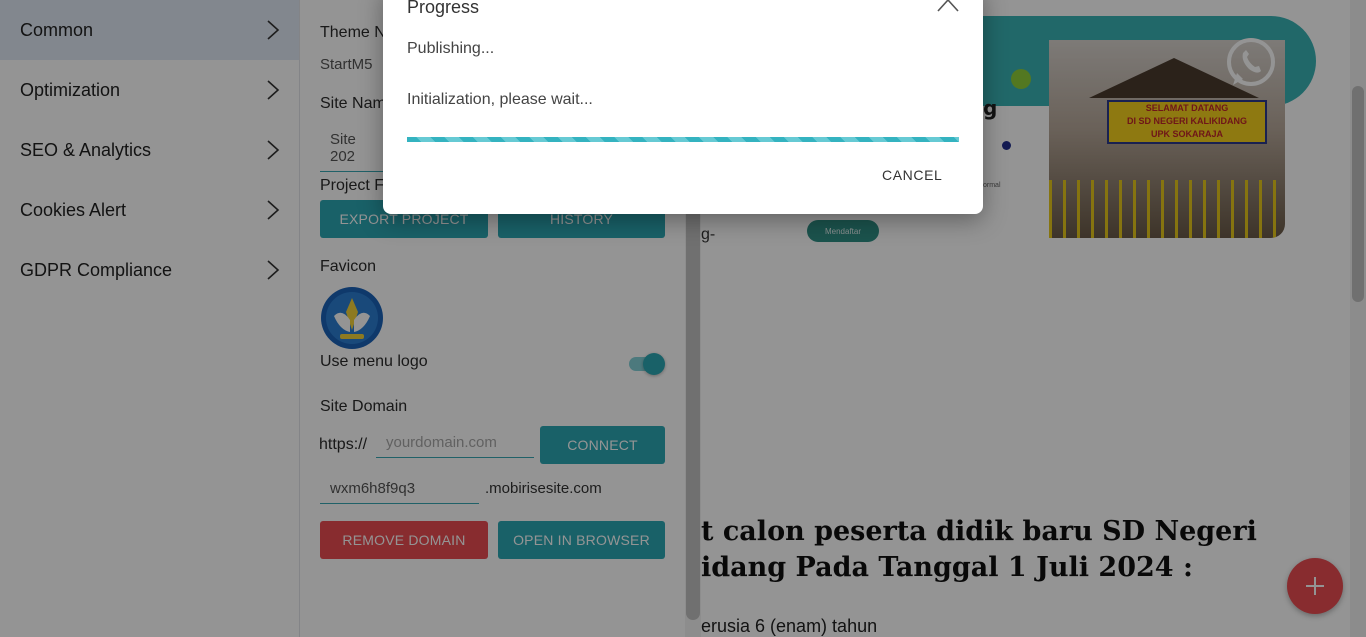  Describe the element at coordinates (683, 139) in the screenshot. I see `progress-bar` at that location.